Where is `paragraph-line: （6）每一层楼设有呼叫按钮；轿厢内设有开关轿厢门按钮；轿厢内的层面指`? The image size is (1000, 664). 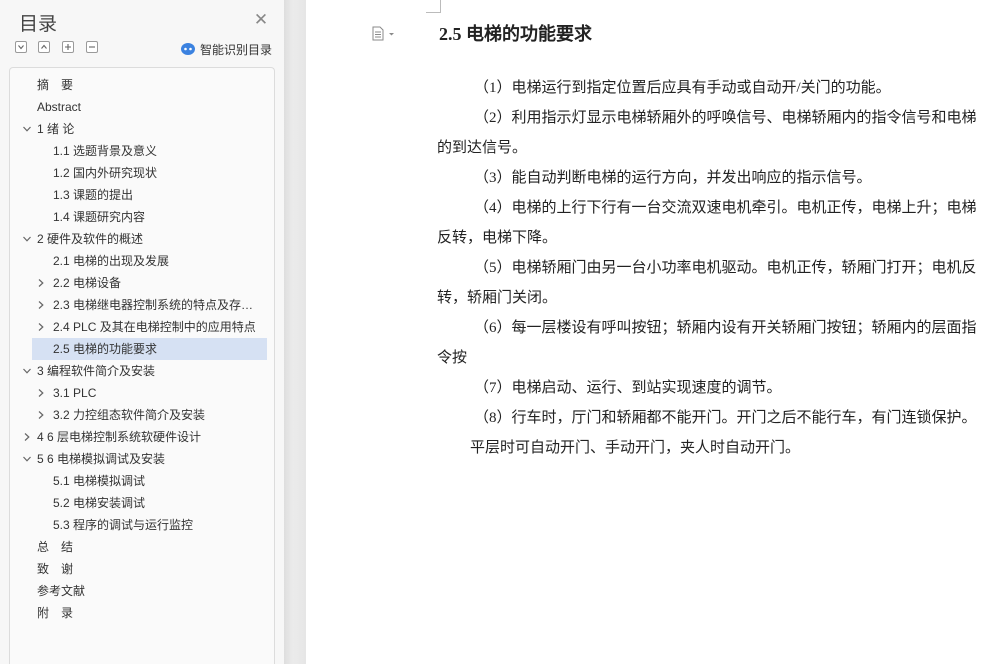
paragraph-line: （6）每一层楼设有呼叫按钮；轿厢内设有开关轿厢门按钮；轿厢内的层面指 is located at coordinates (725, 328).